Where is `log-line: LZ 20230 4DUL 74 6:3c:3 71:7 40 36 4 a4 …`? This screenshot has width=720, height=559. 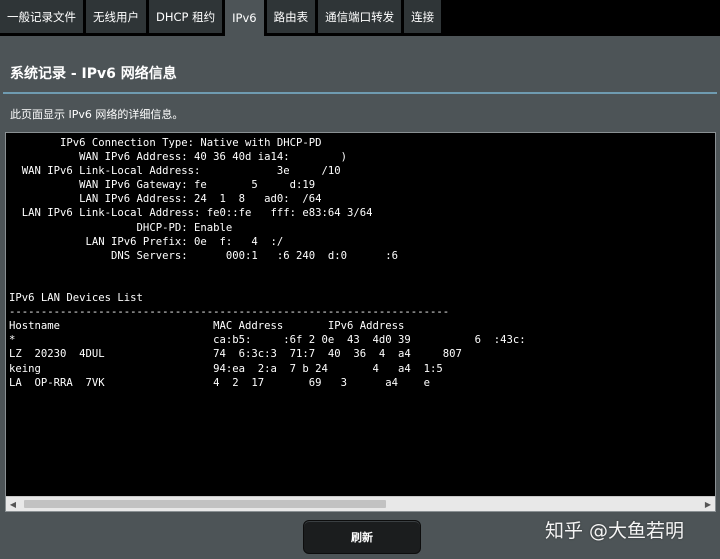 log-line: LZ 20230 4DUL 74 6:3c:3 71:7 40 36 4 a4 … is located at coordinates (235, 354).